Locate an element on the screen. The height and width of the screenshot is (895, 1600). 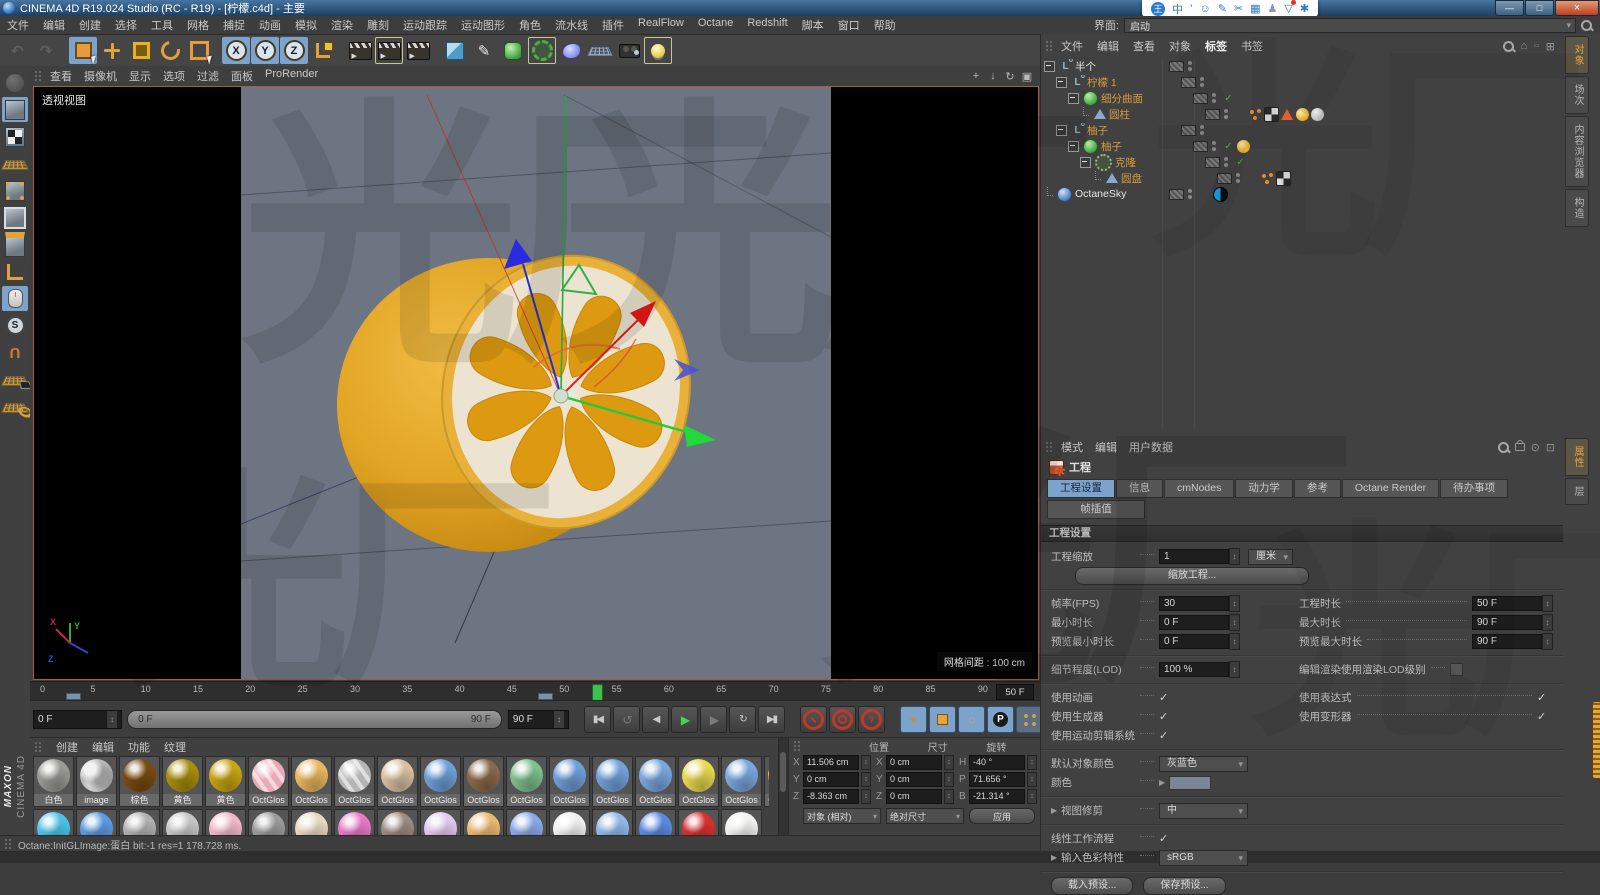
object-row: OctaneSky is located at coordinates (1302, 194).